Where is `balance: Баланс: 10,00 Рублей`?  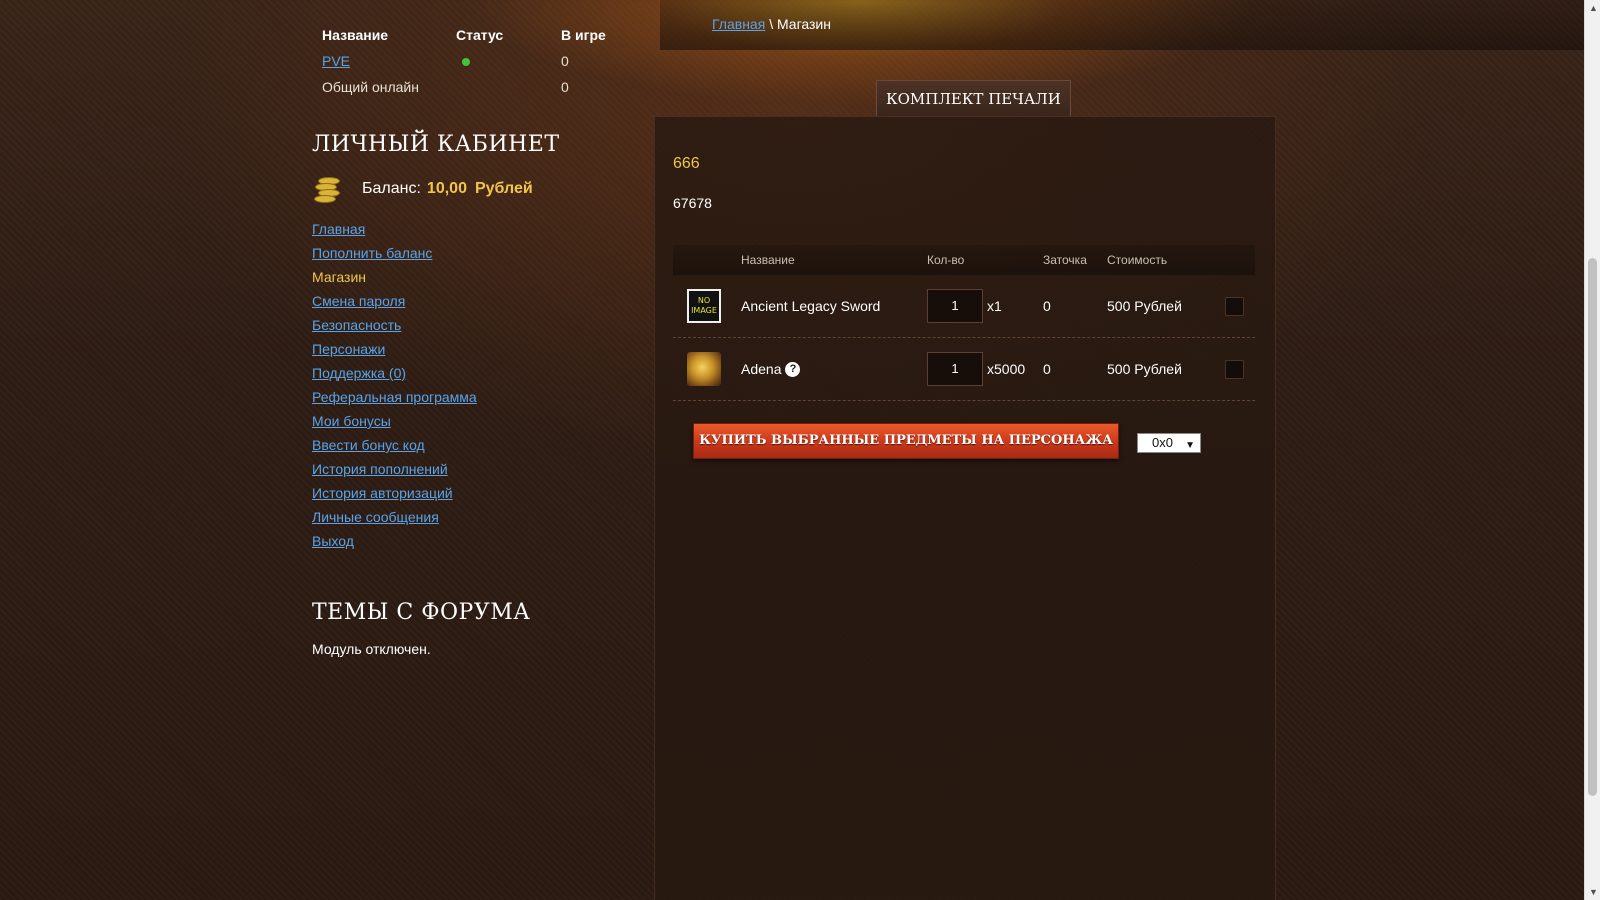
balance: Баланс: 10,00 Рублей is located at coordinates (462, 189).